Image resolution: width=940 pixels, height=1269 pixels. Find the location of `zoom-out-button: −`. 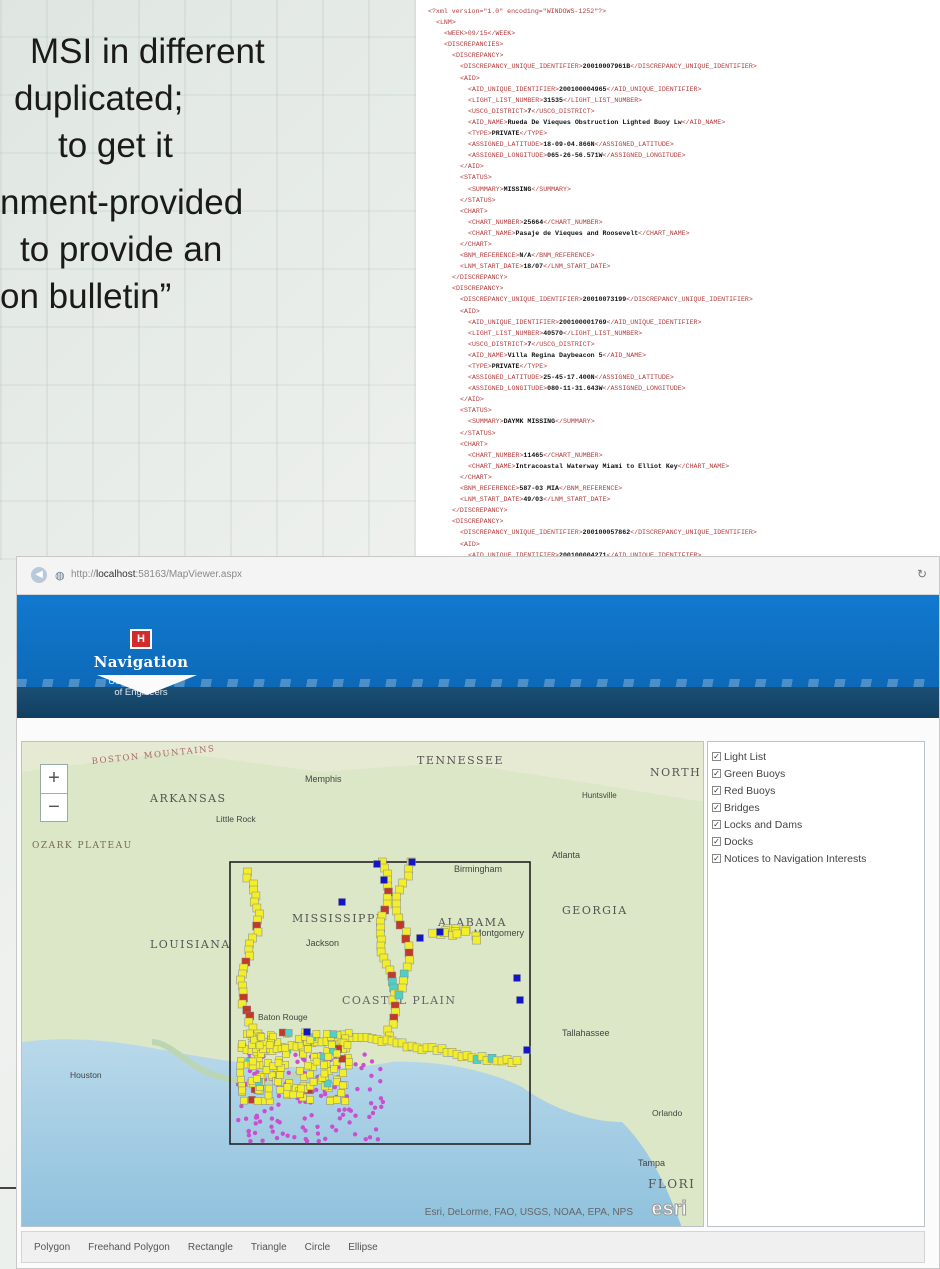

zoom-out-button: − is located at coordinates (54, 807).